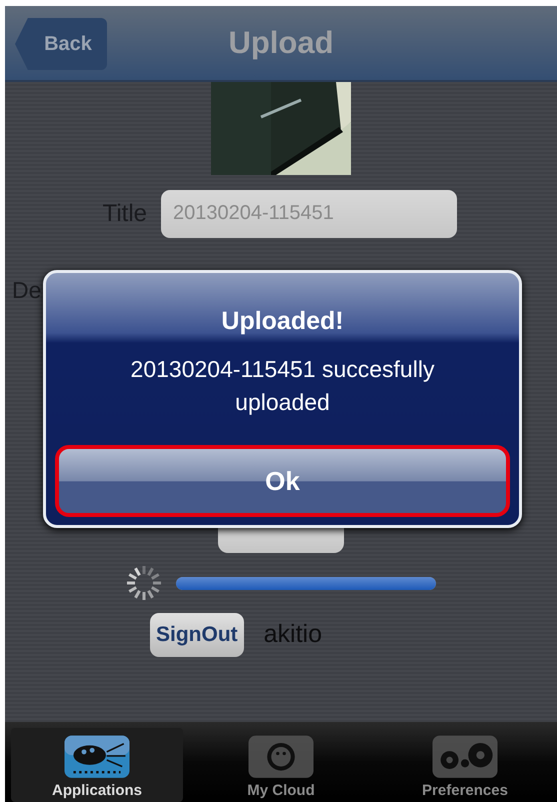 This screenshot has height=802, width=557. What do you see at coordinates (281, 765) in the screenshot?
I see `tab: My Cloud` at bounding box center [281, 765].